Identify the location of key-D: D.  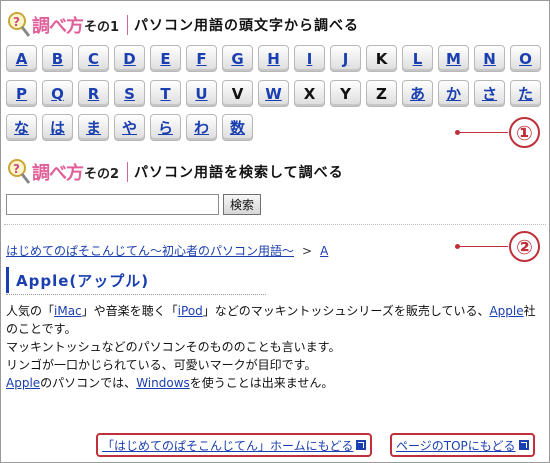
(129, 58).